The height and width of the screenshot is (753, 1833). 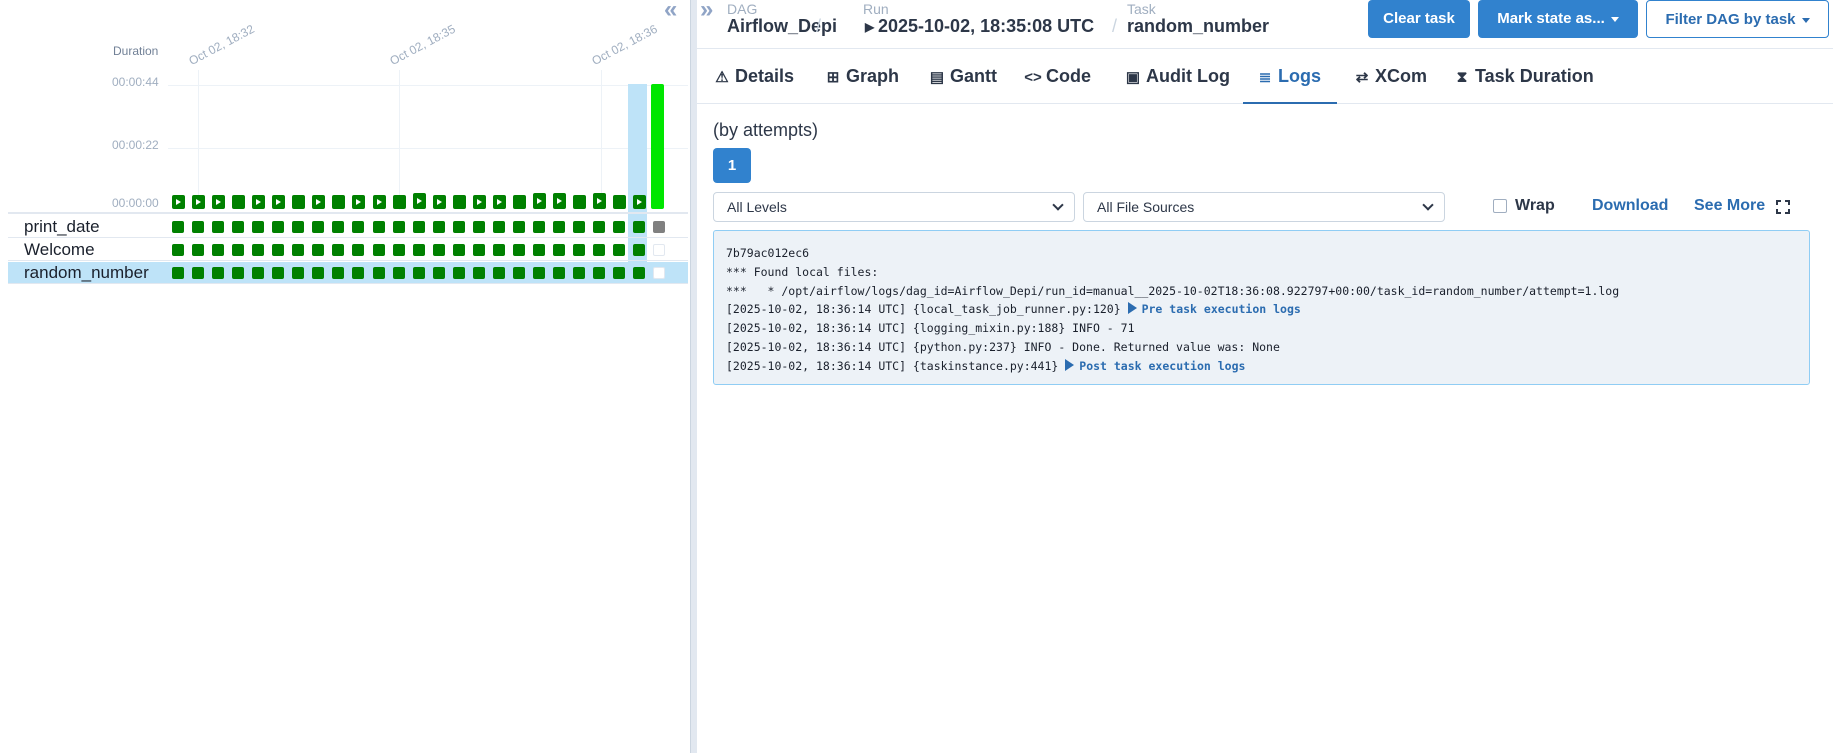 I want to click on file-source-select: All File Sources, so click(x=1264, y=207).